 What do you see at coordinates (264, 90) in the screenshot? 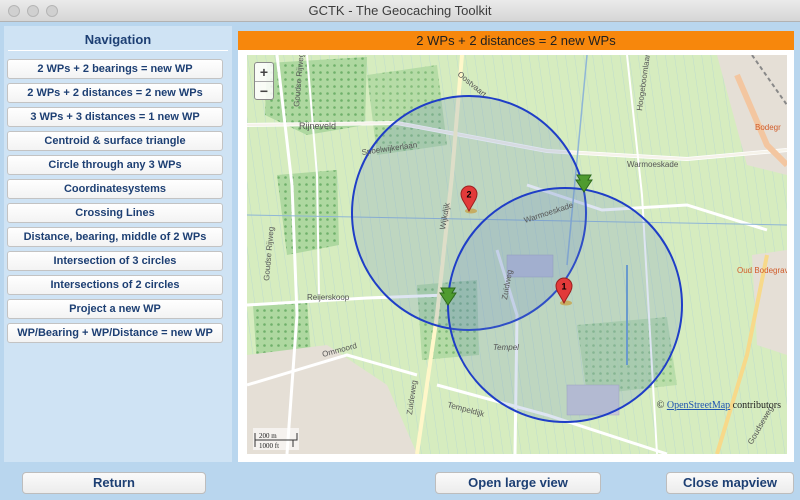
I see `zoom-out-button: −` at bounding box center [264, 90].